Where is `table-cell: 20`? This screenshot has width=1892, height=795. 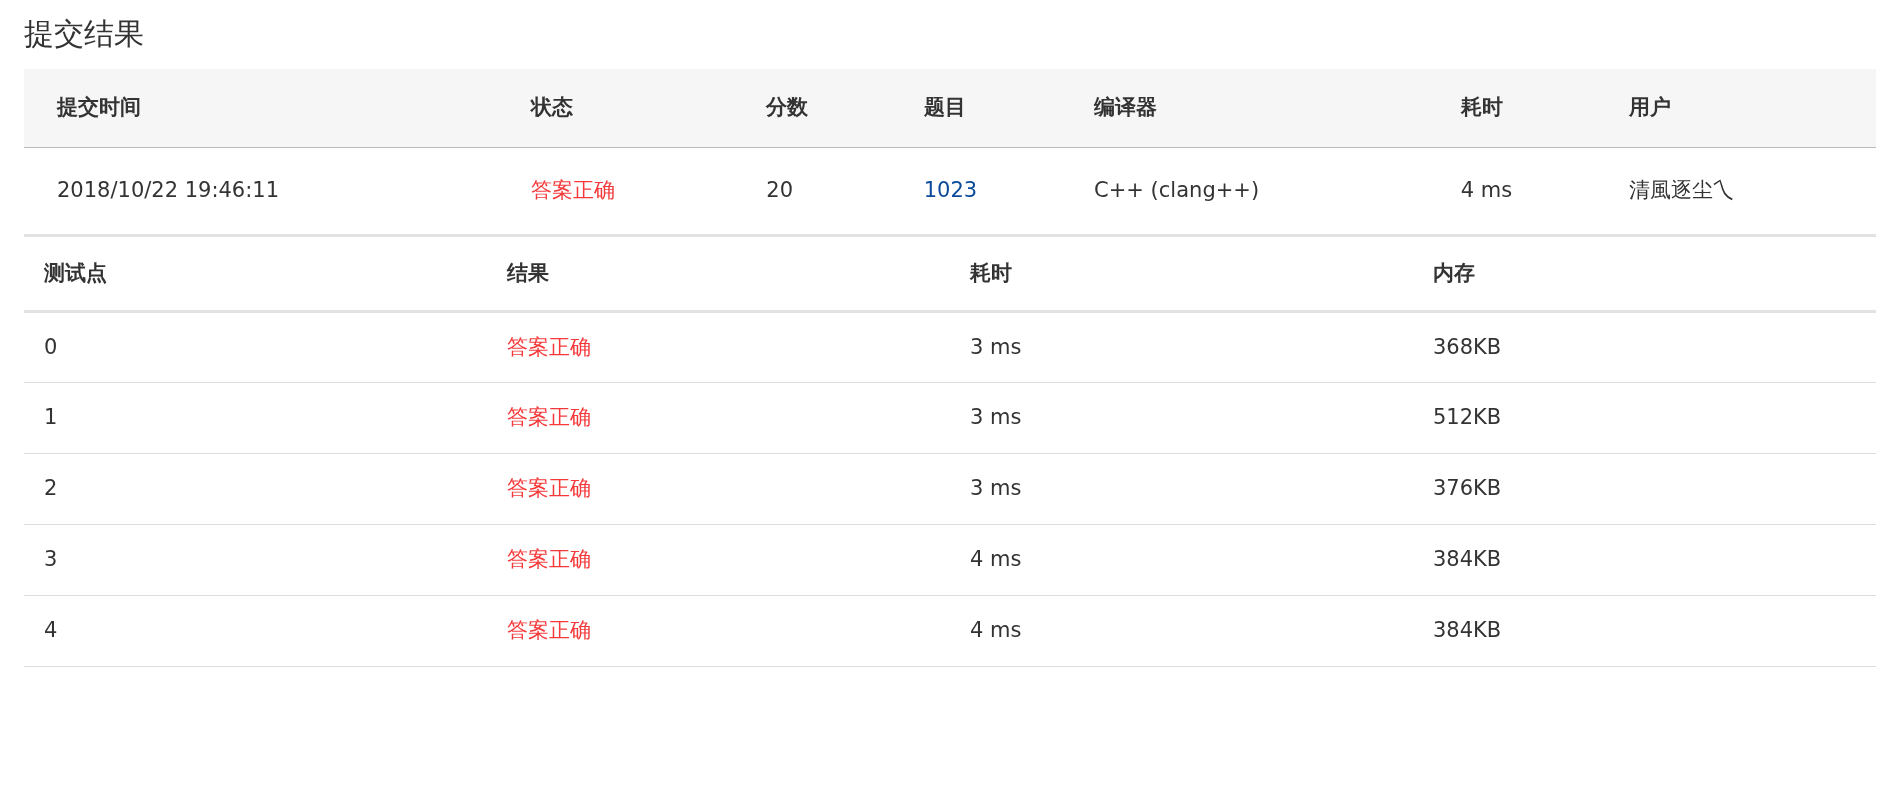 table-cell: 20 is located at coordinates (812, 190).